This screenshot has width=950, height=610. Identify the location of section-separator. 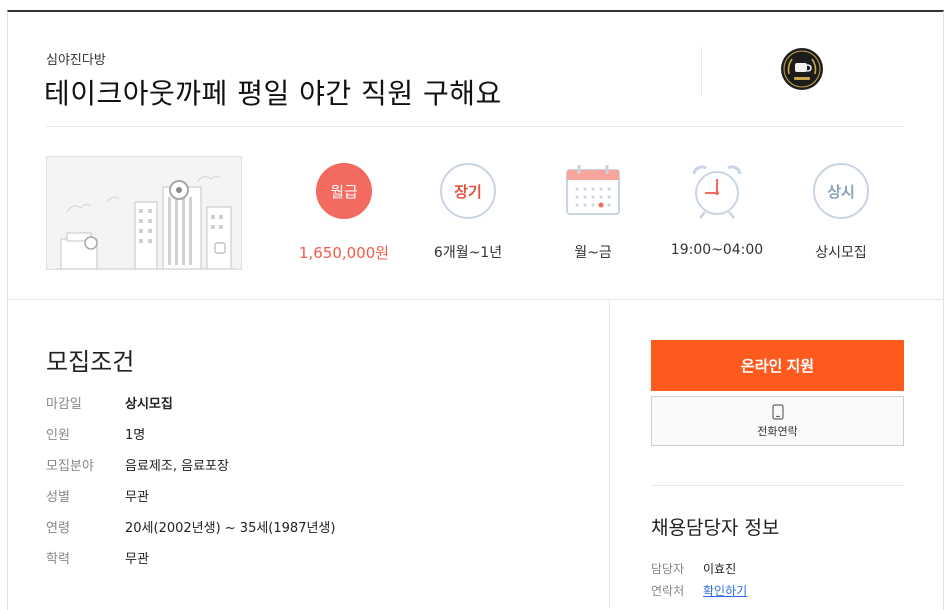
(475, 299).